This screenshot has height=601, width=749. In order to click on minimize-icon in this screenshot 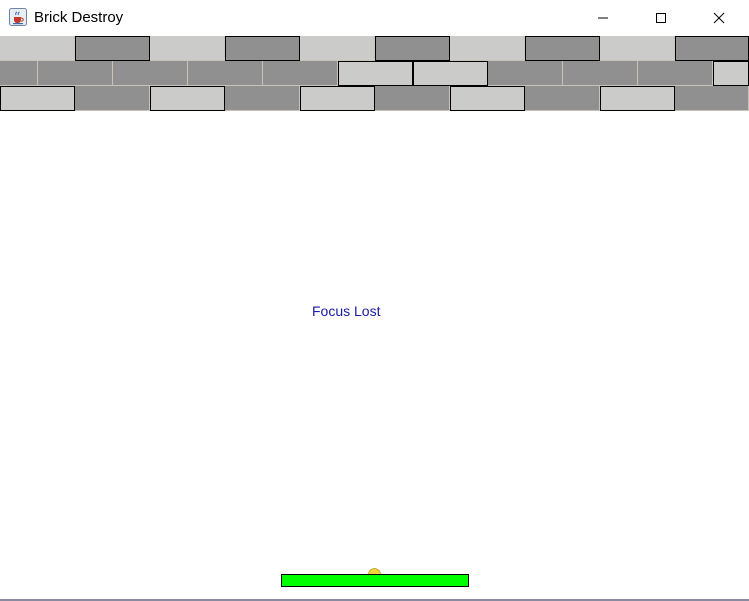, I will do `click(603, 18)`.